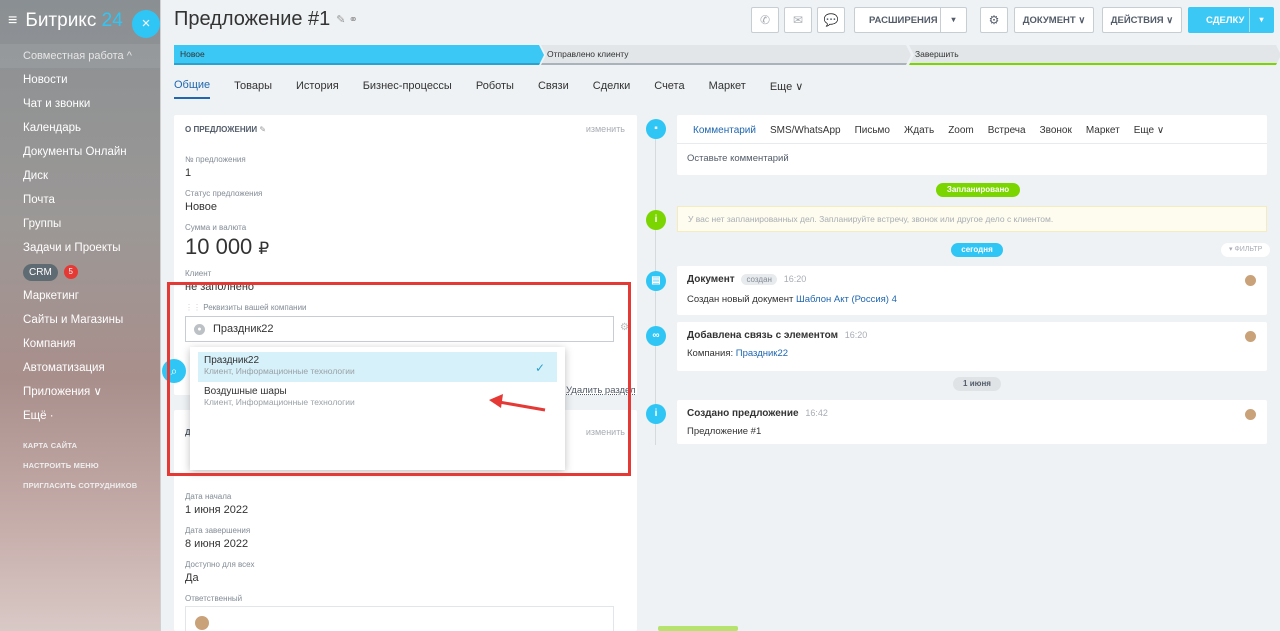  Describe the element at coordinates (80, 80) in the screenshot. I see `sidebar-item-news: Новости` at that location.